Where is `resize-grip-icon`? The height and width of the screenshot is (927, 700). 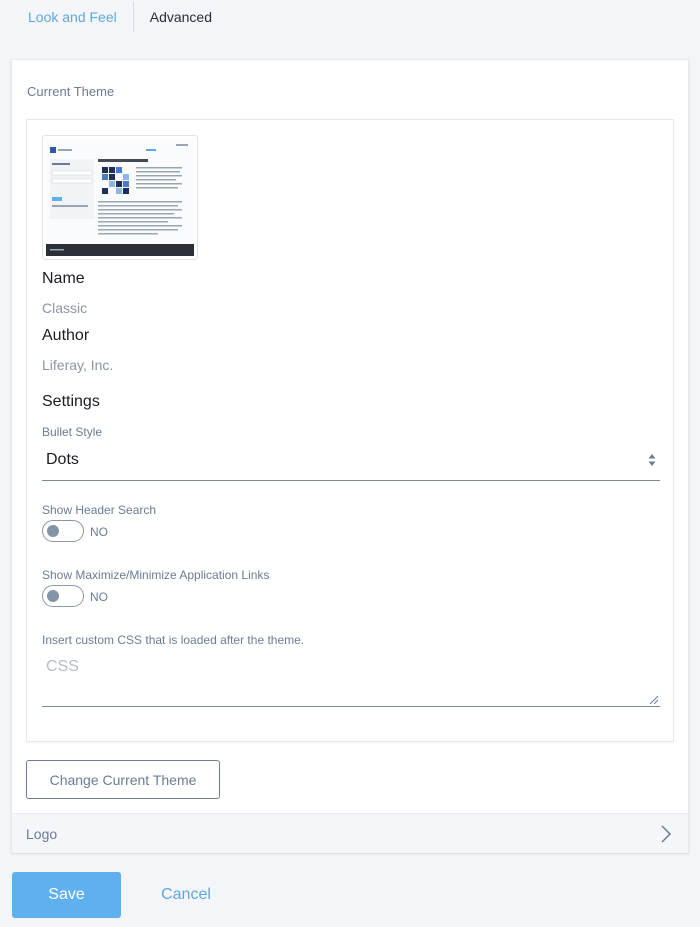 resize-grip-icon is located at coordinates (653, 699).